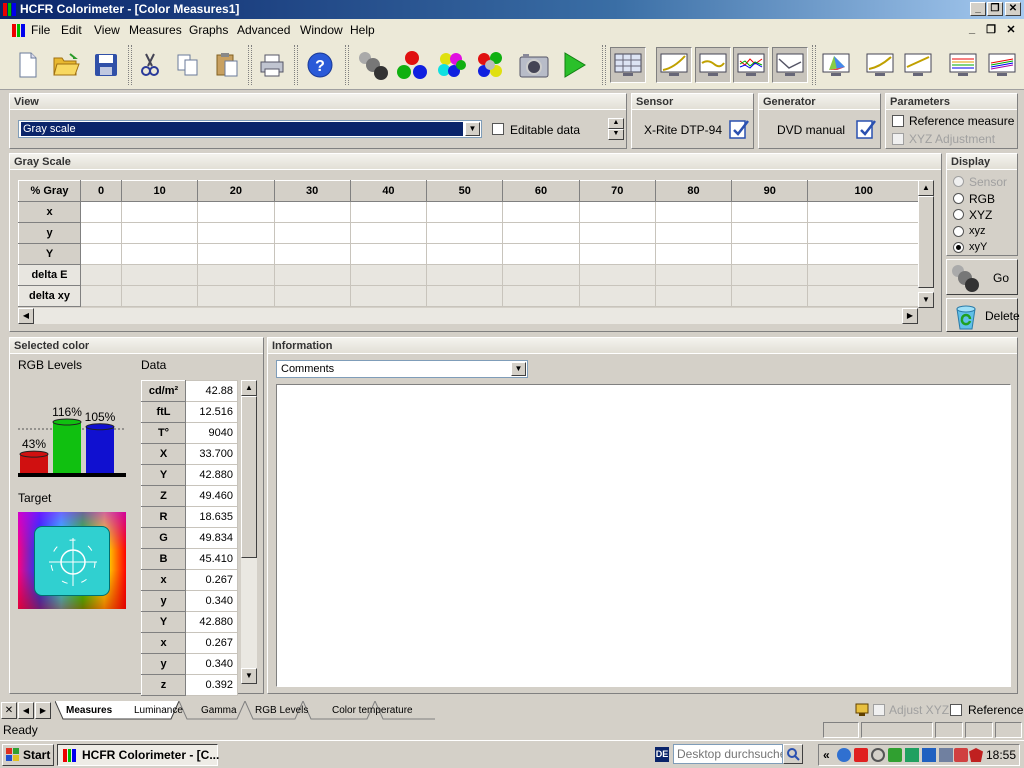 The height and width of the screenshot is (768, 1024). I want to click on near-white-graph-icon, so click(918, 65).